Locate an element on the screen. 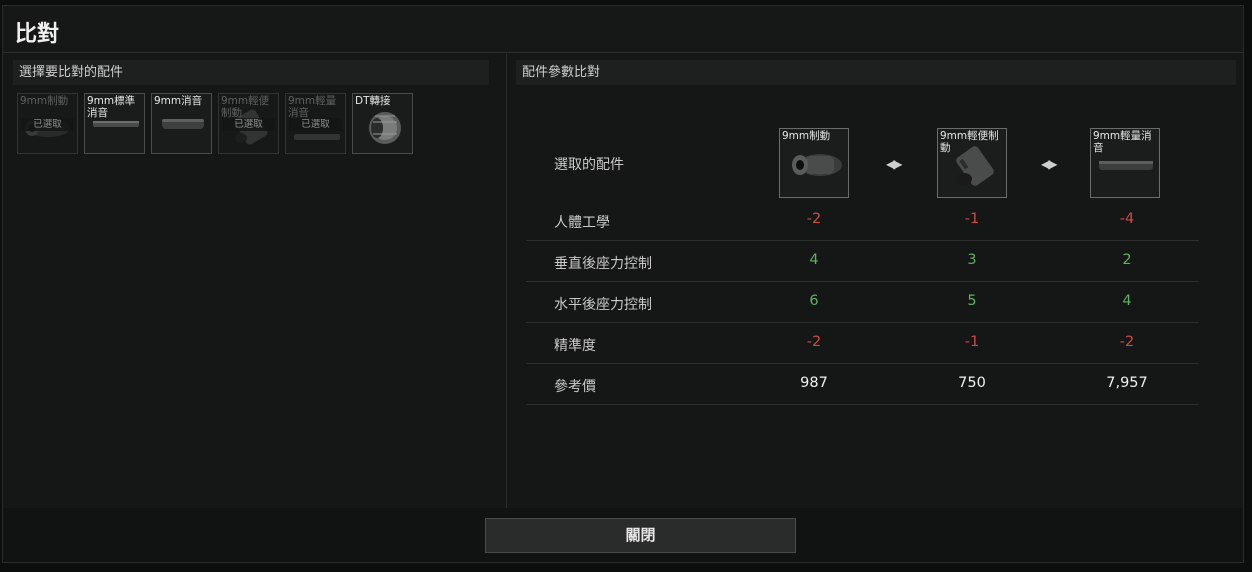 Image resolution: width=1252 pixels, height=572 pixels. selected-item-1: 9mm制動 is located at coordinates (814, 163).